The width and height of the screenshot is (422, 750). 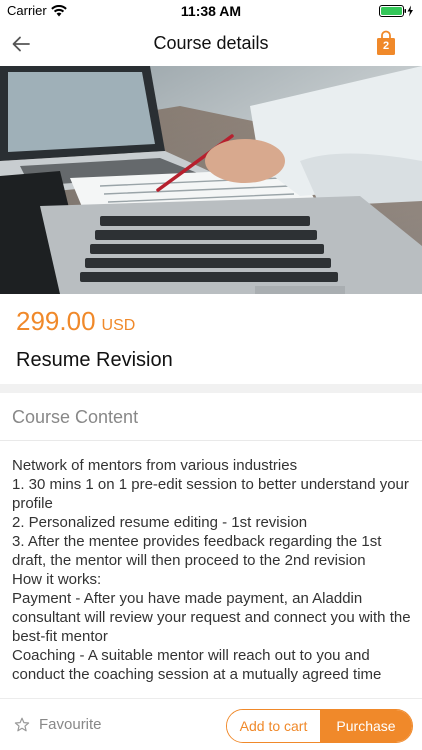 I want to click on favourite-label: Favourite, so click(x=70, y=724).